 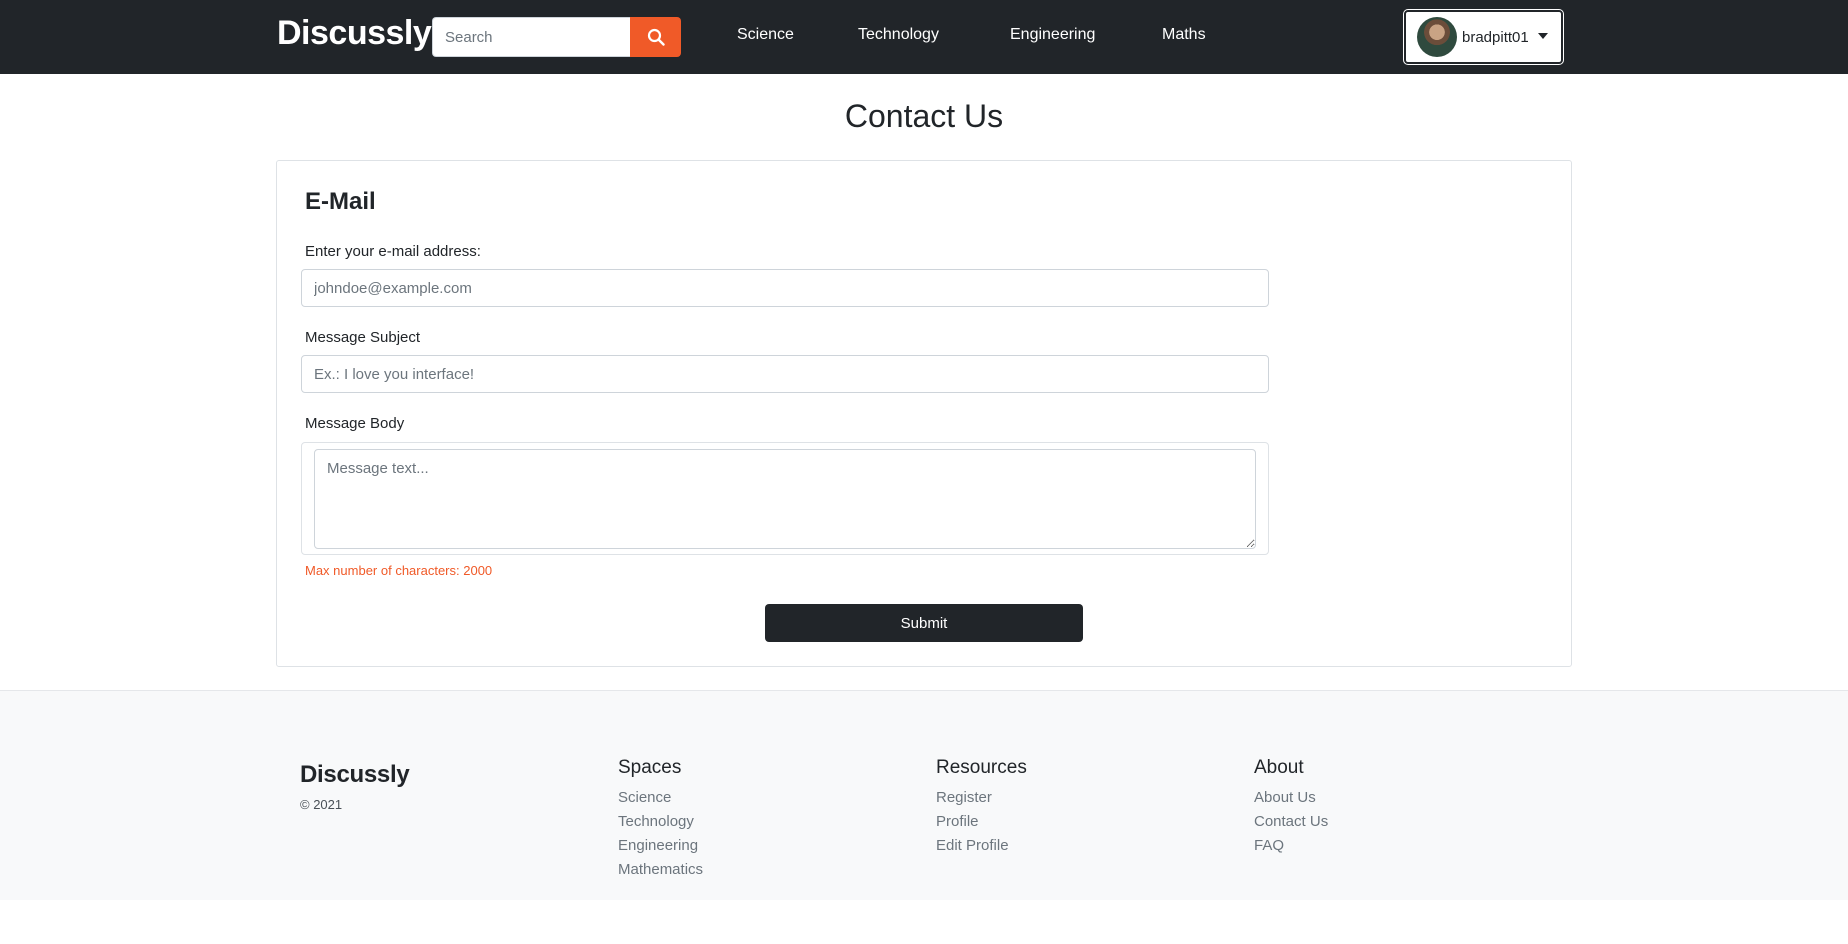 I want to click on search-bar, so click(x=556, y=37).